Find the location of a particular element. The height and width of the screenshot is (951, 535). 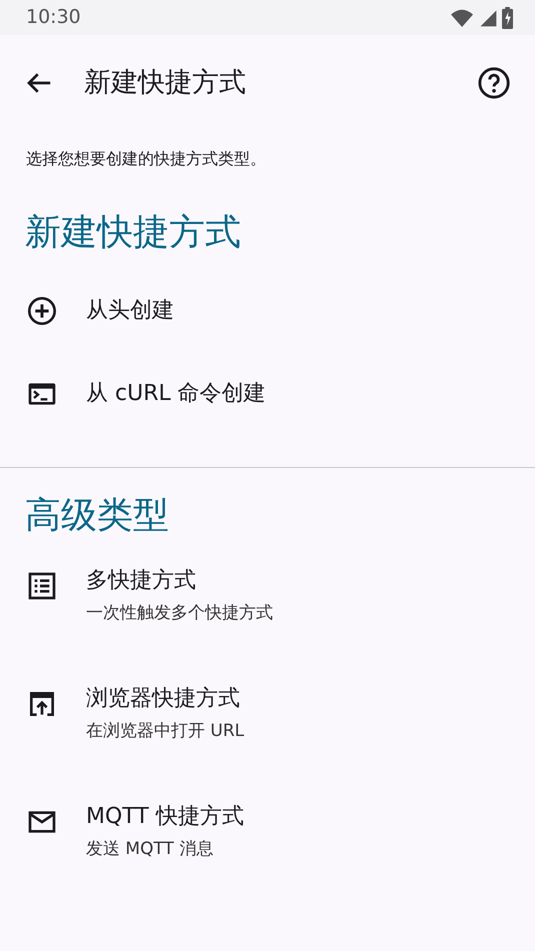

page-title: 新建快捷方式 is located at coordinates (165, 83).